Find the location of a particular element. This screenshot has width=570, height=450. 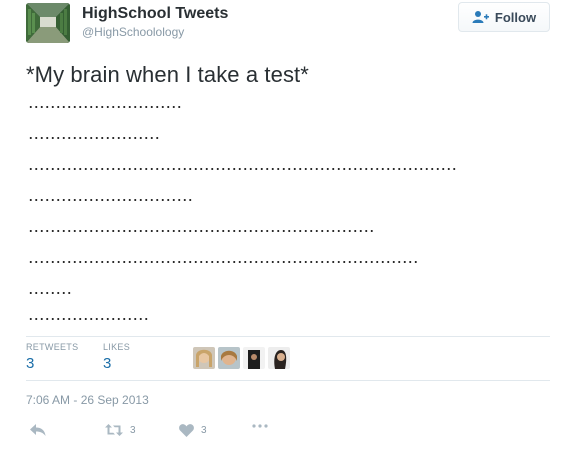

reply-button is located at coordinates (38, 430).